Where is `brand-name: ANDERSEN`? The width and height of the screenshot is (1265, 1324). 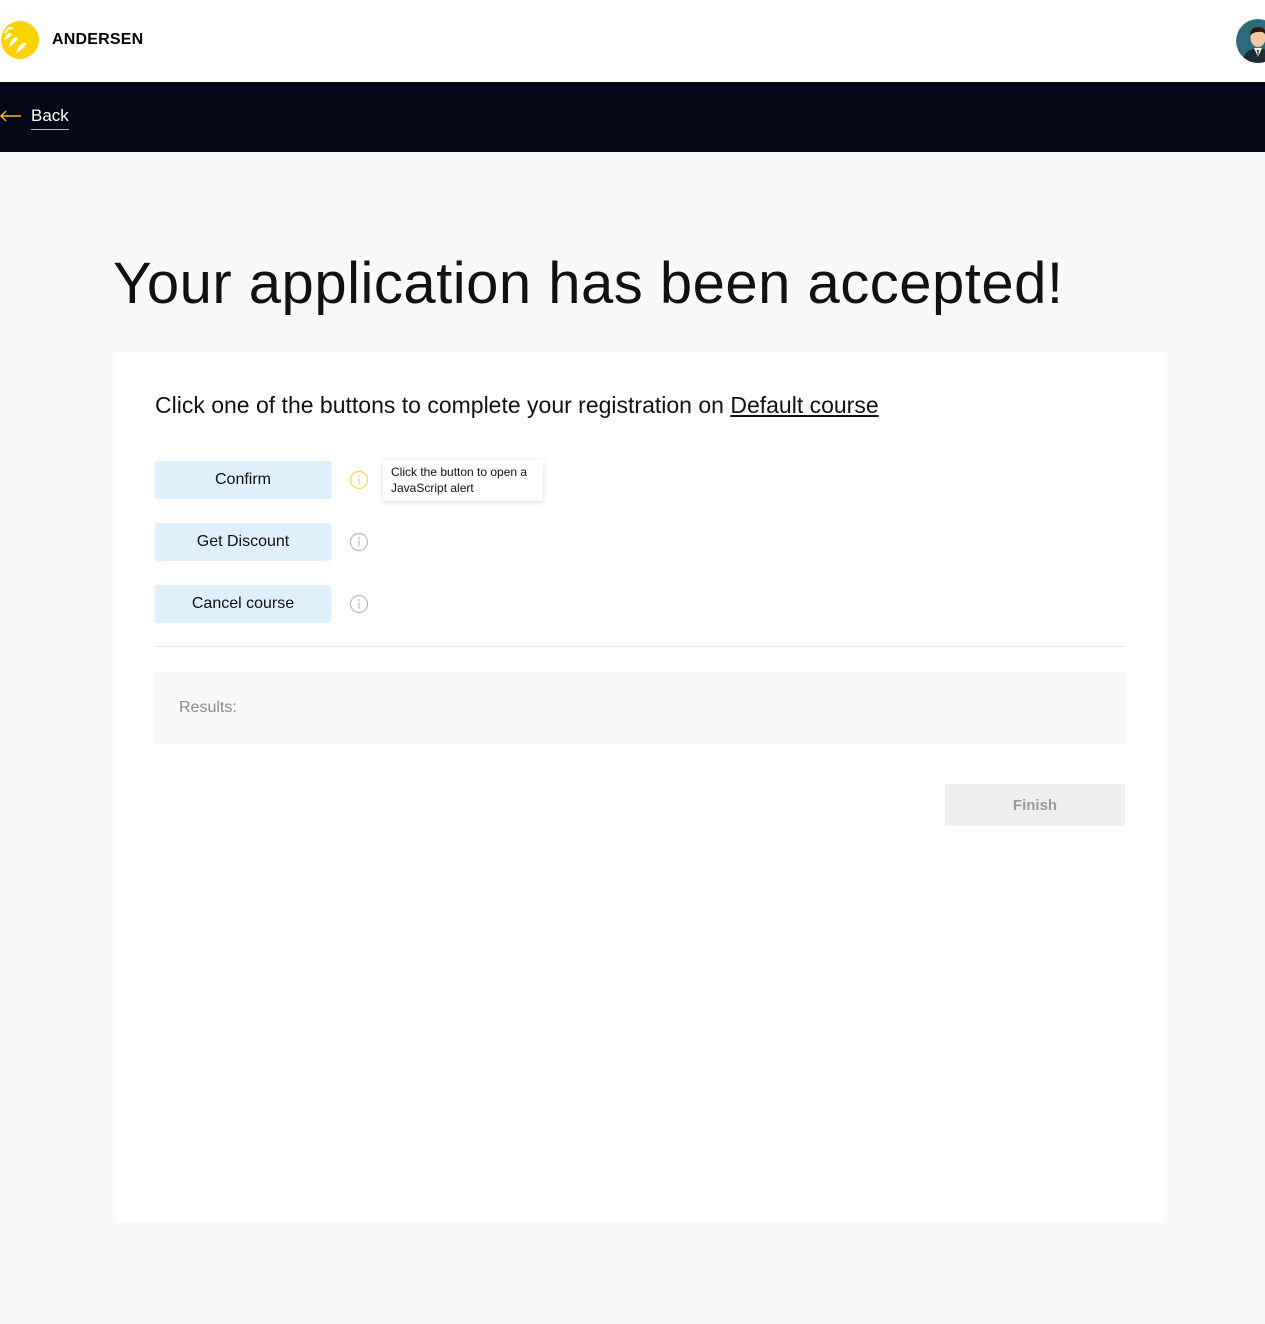
brand-name: ANDERSEN is located at coordinates (98, 39).